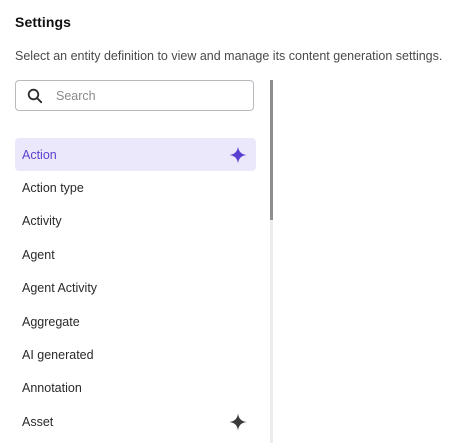  Describe the element at coordinates (135, 155) in the screenshot. I see `list-item-action: Action` at that location.